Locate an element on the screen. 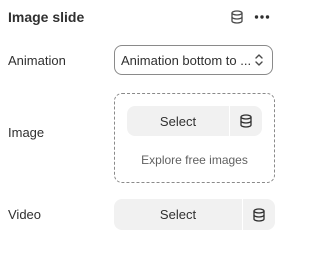 The image size is (320, 255). image-library-button is located at coordinates (246, 121).